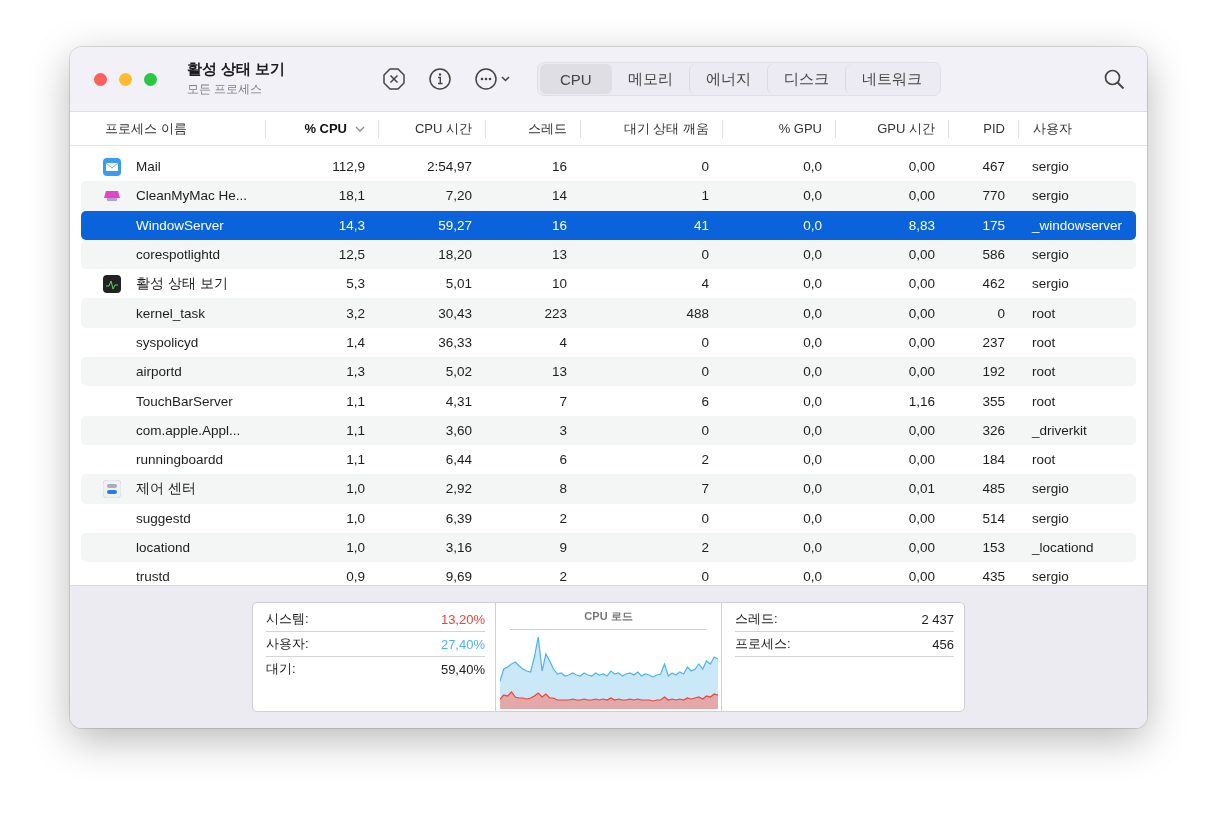 Image resolution: width=1216 pixels, height=820 pixels. What do you see at coordinates (608, 573) in the screenshot?
I see `process-row: trustd 0,9 9,69 2 0 0,0 0,00 435 sergio` at bounding box center [608, 573].